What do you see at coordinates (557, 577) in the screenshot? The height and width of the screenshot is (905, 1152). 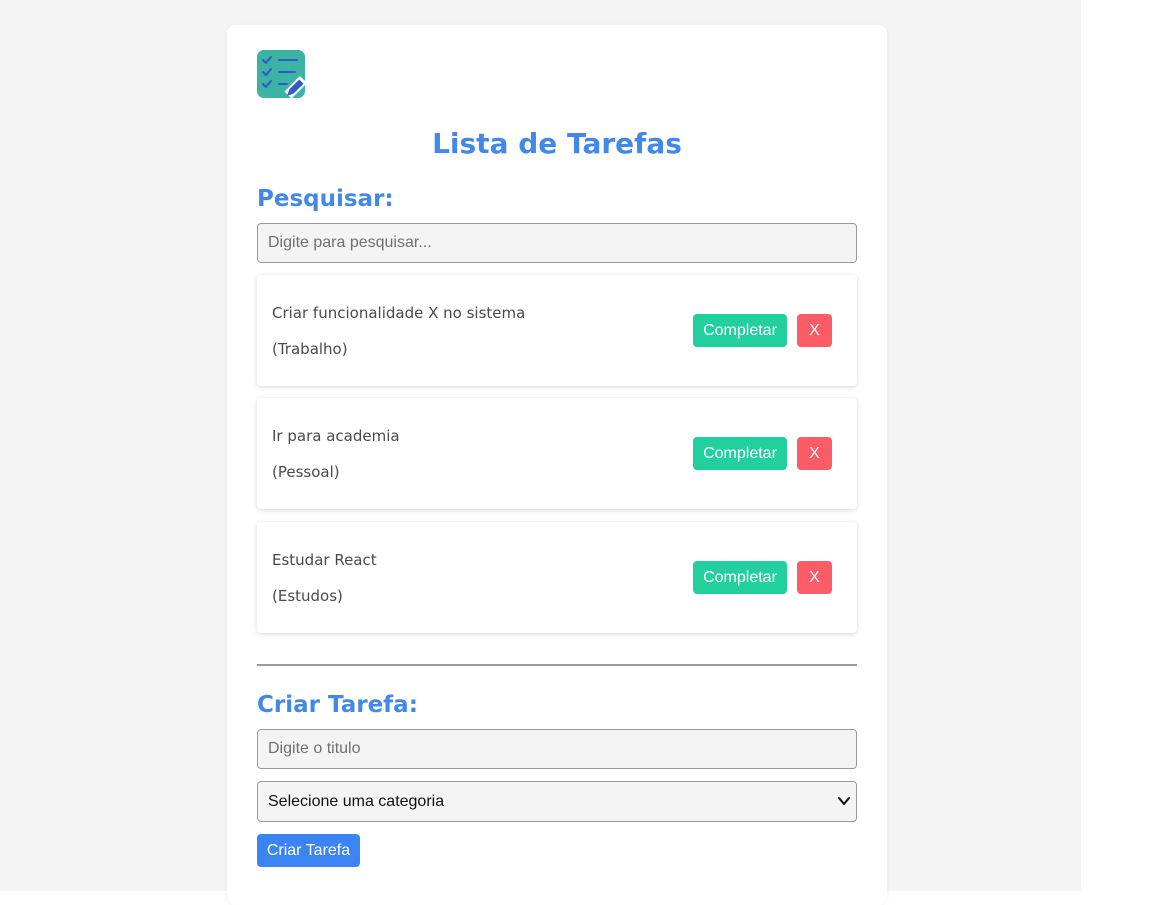 I see `task-item: Estudar React (Estudos) Completar X` at bounding box center [557, 577].